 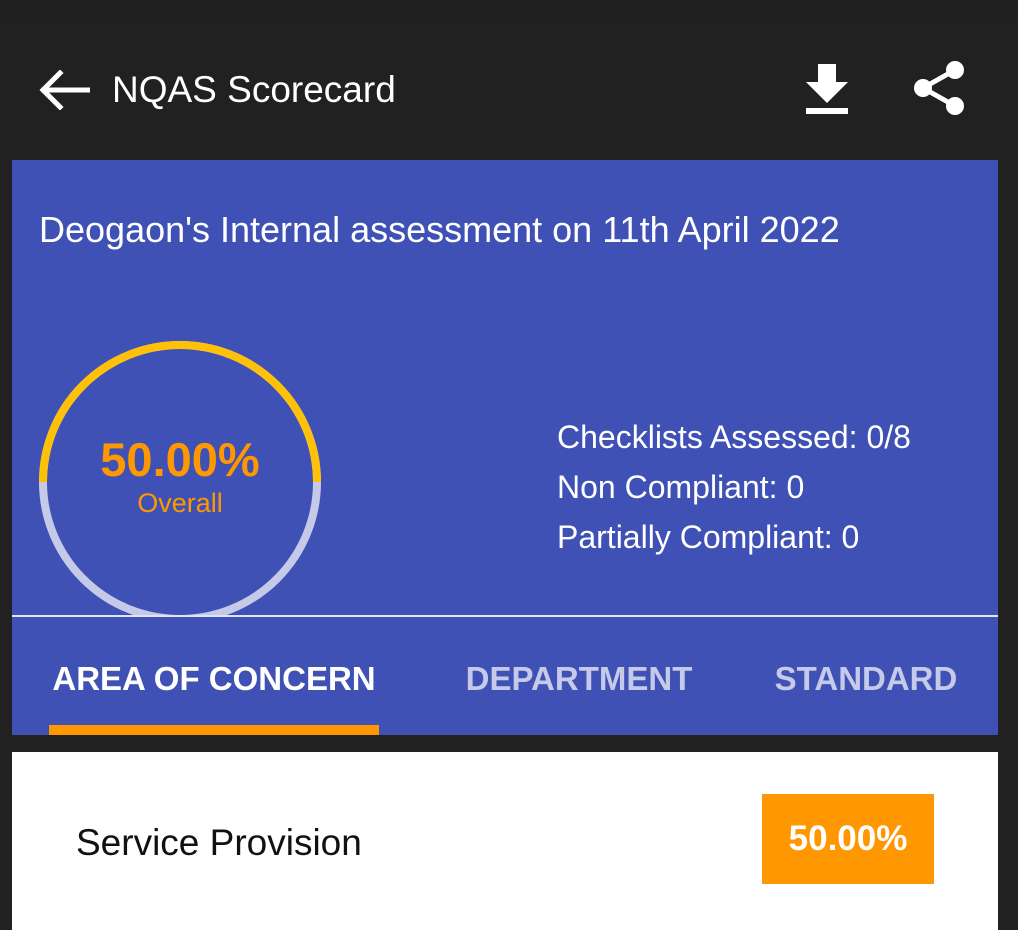 I want to click on tab-standard: STANDARD, so click(x=866, y=676).